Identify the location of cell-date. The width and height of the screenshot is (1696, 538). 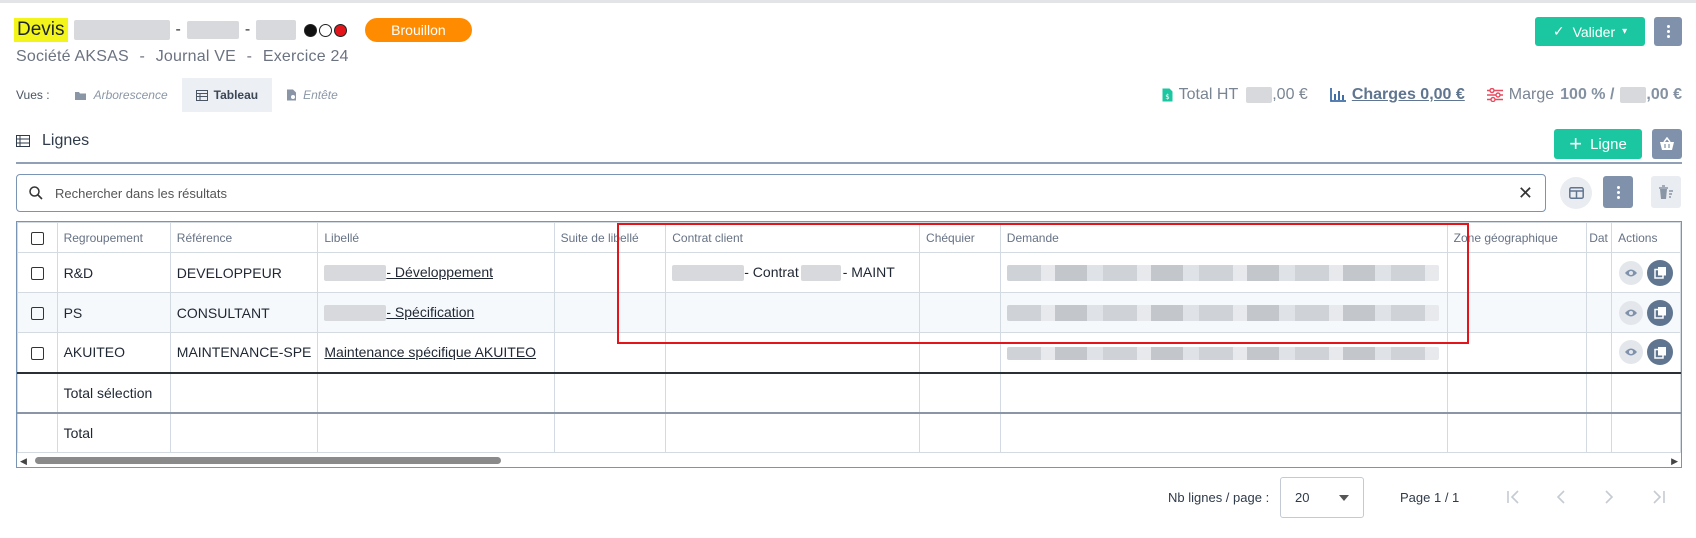
(1599, 312).